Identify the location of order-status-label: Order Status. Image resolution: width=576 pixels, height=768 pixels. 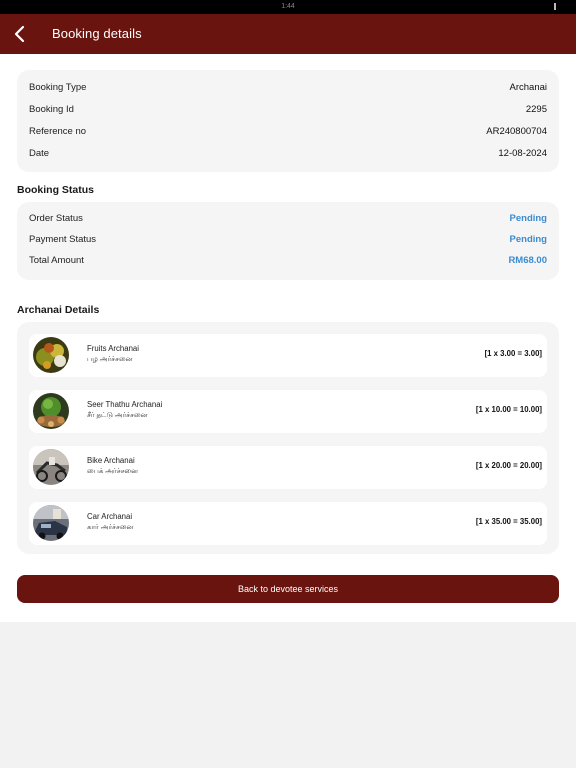
(56, 218).